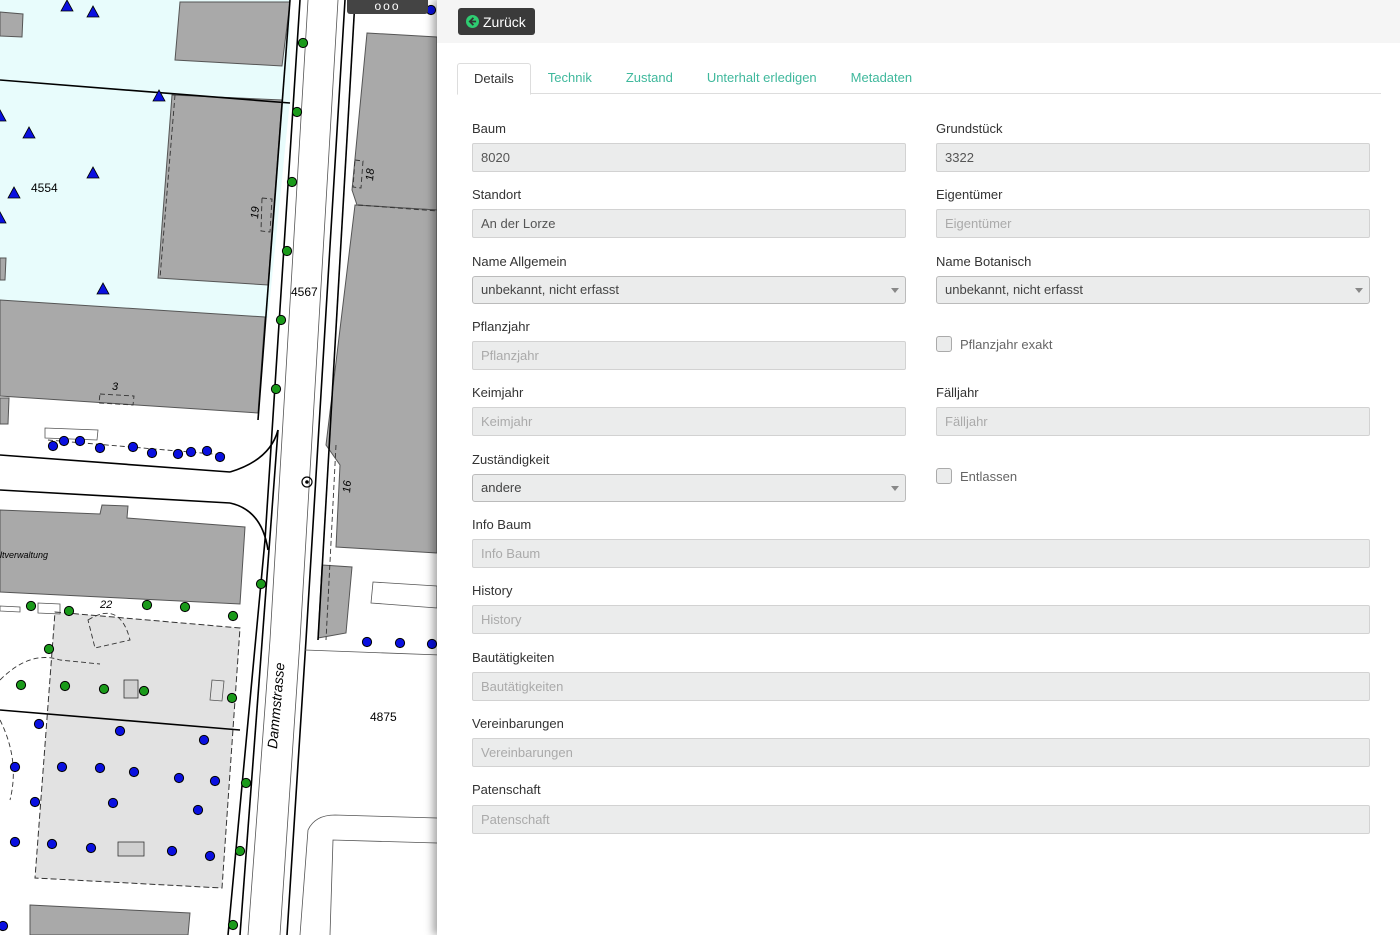 Image resolution: width=1400 pixels, height=935 pixels. I want to click on grundstueck-label: Grundstück, so click(969, 128).